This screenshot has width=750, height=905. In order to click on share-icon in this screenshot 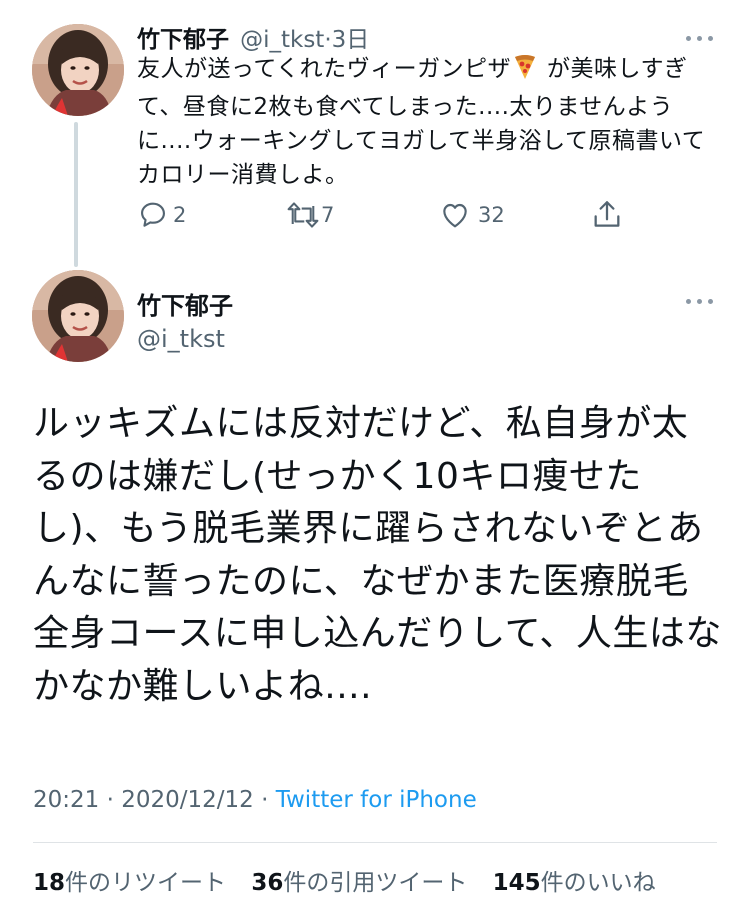, I will do `click(607, 214)`.